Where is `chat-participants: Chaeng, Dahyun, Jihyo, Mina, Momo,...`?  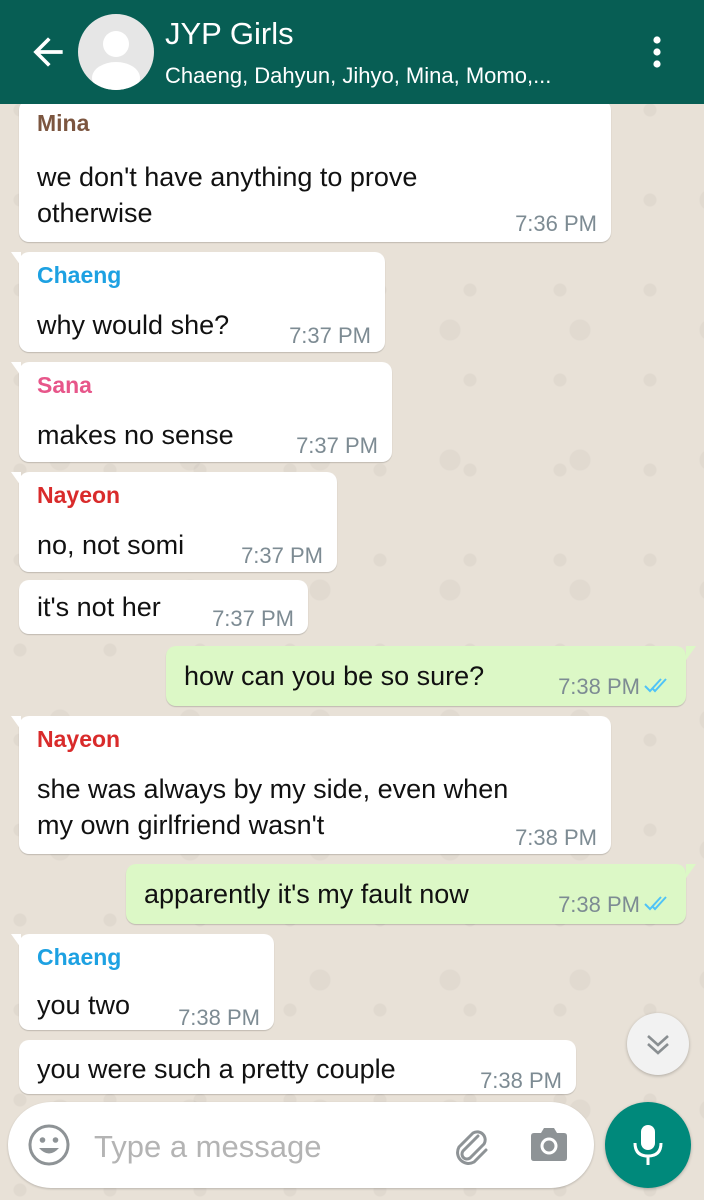 chat-participants: Chaeng, Dahyun, Jihyo, Mina, Momo,... is located at coordinates (358, 76).